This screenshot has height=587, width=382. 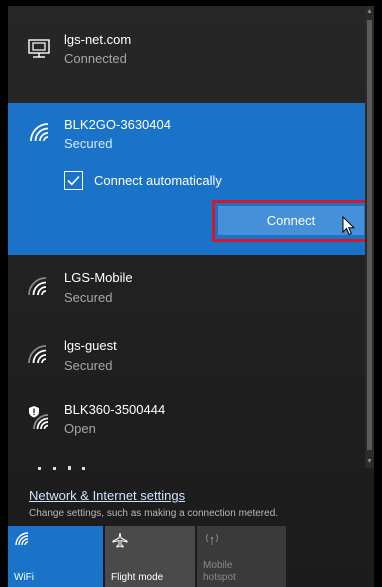 What do you see at coordinates (39, 418) in the screenshot?
I see `open-network-wifi-icon` at bounding box center [39, 418].